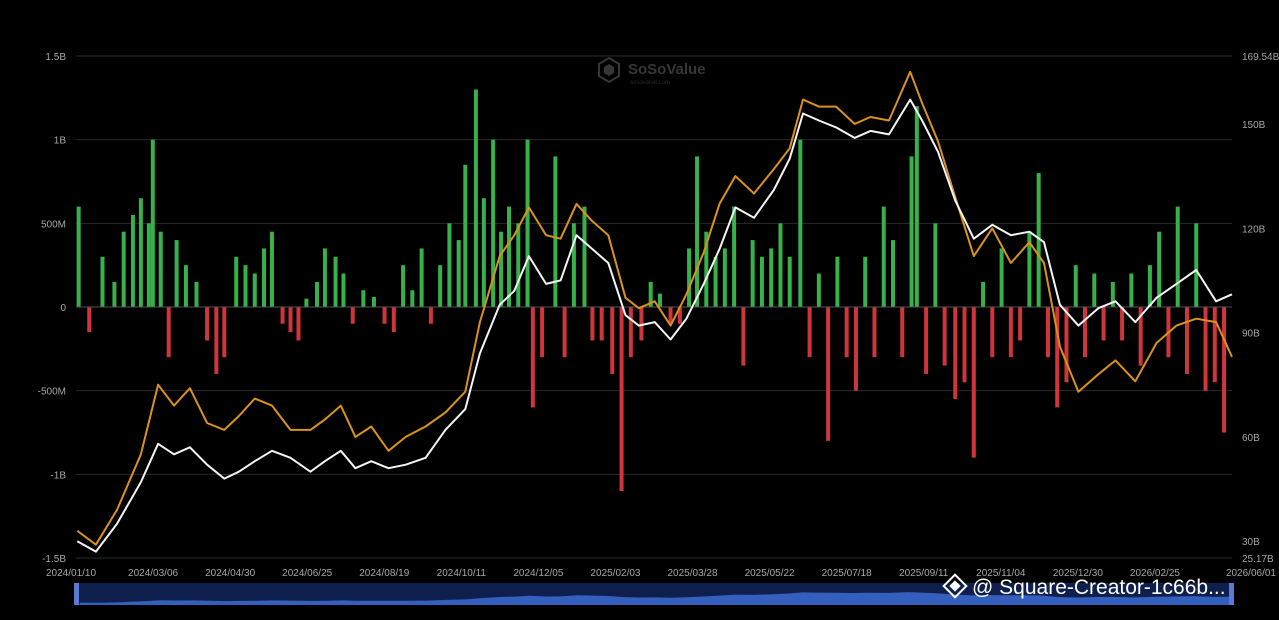 The width and height of the screenshot is (1279, 620). Describe the element at coordinates (71, 573) in the screenshot. I see `x-axis-tick-label: 2024/01/10` at that location.